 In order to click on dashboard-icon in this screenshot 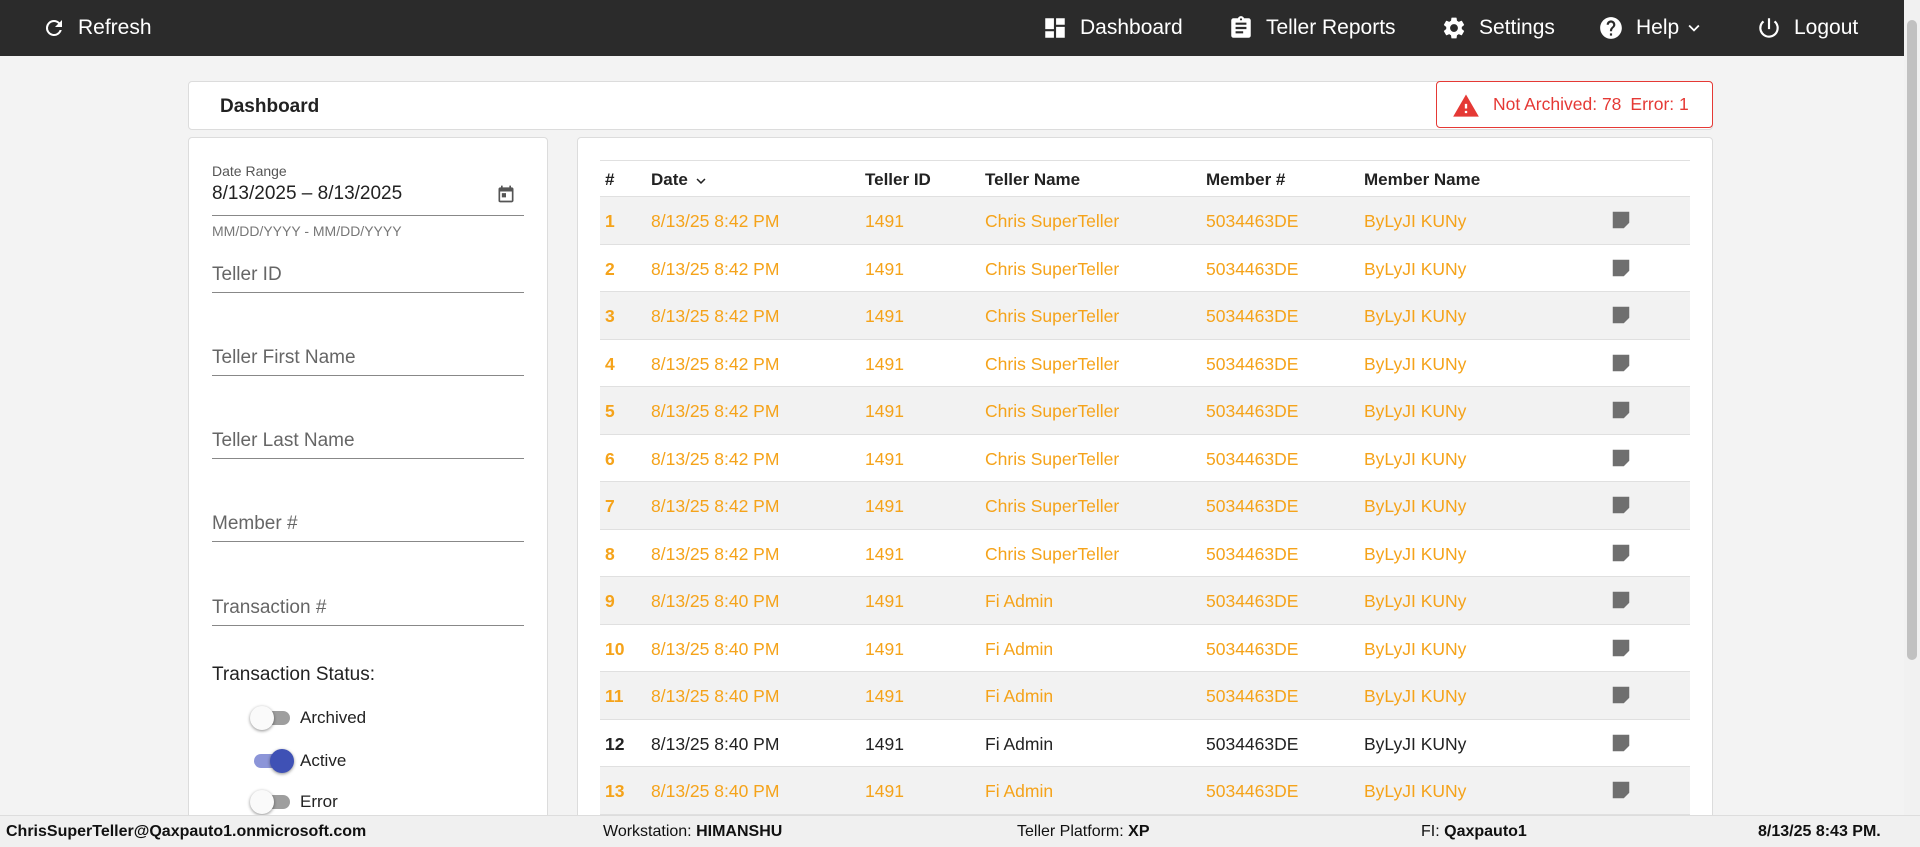, I will do `click(1055, 28)`.